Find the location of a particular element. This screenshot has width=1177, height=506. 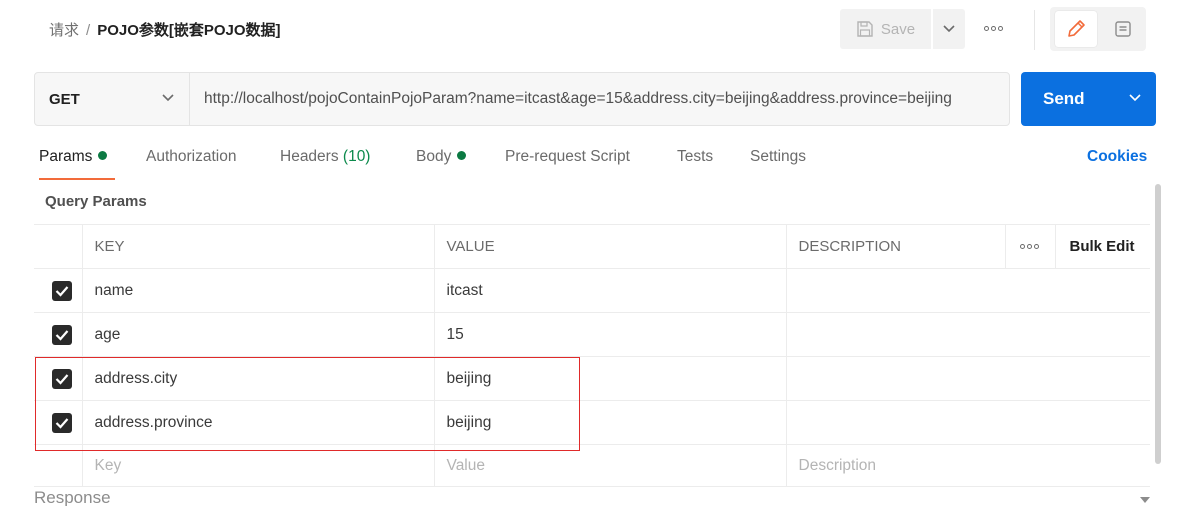

column-header-value: VALUE is located at coordinates (610, 246).